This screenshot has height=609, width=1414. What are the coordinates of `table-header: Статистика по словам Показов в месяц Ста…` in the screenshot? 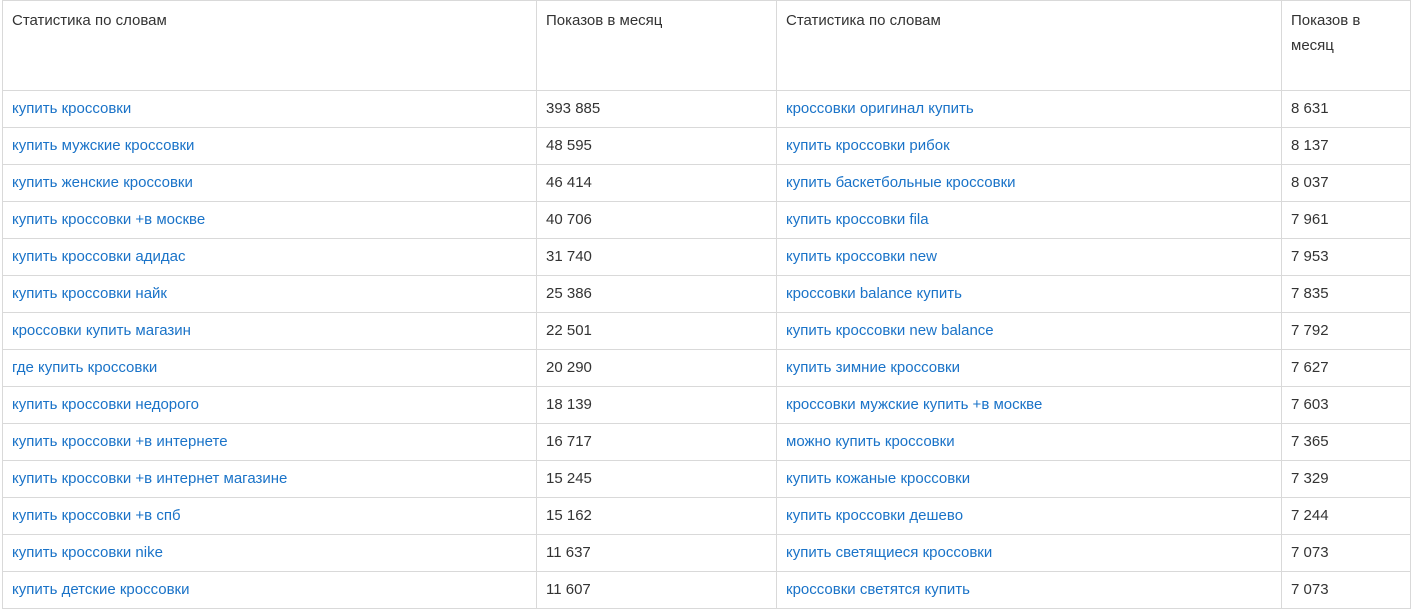 It's located at (706, 45).